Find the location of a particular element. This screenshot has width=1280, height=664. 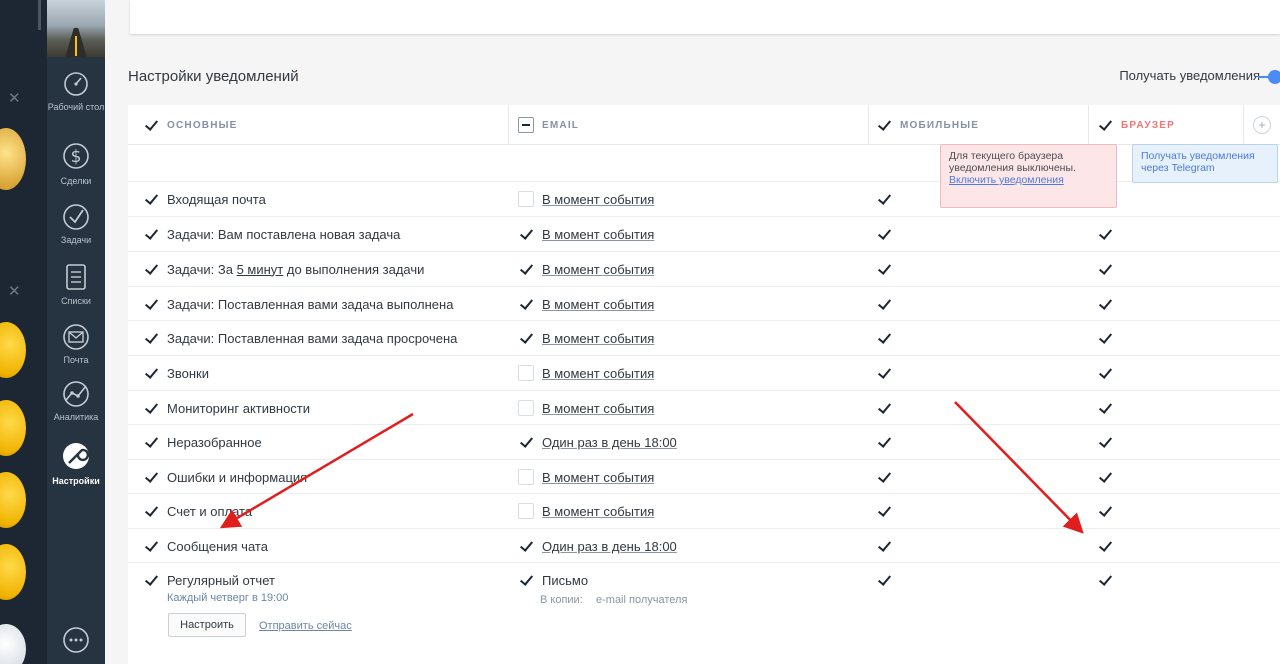

nav-deals: $ Сделки is located at coordinates (76, 163).